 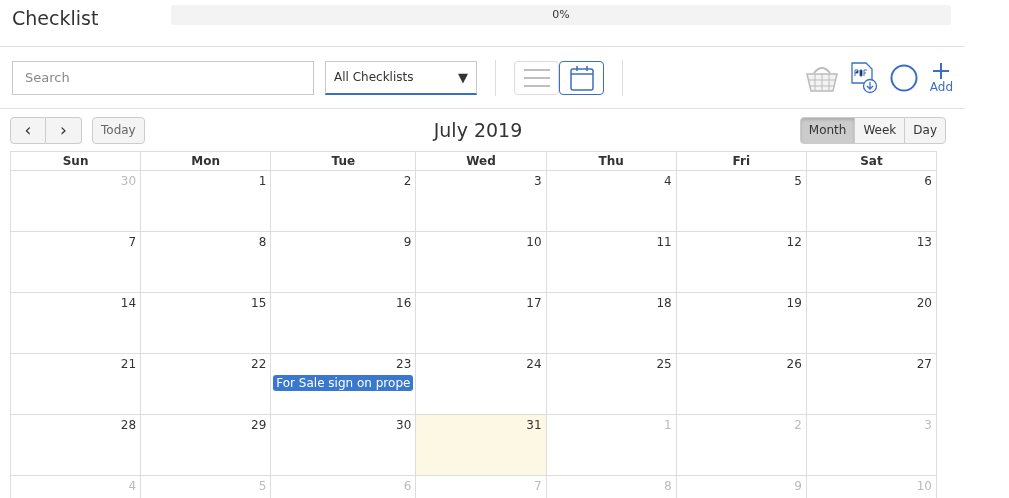 What do you see at coordinates (344, 201) in the screenshot?
I see `day-cell: 2` at bounding box center [344, 201].